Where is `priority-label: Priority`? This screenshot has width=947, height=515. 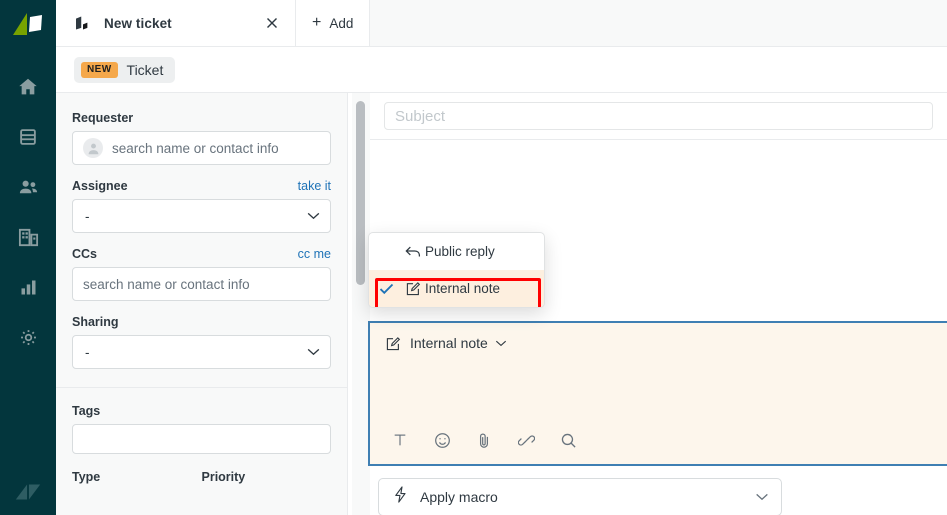
priority-label: Priority is located at coordinates (223, 477).